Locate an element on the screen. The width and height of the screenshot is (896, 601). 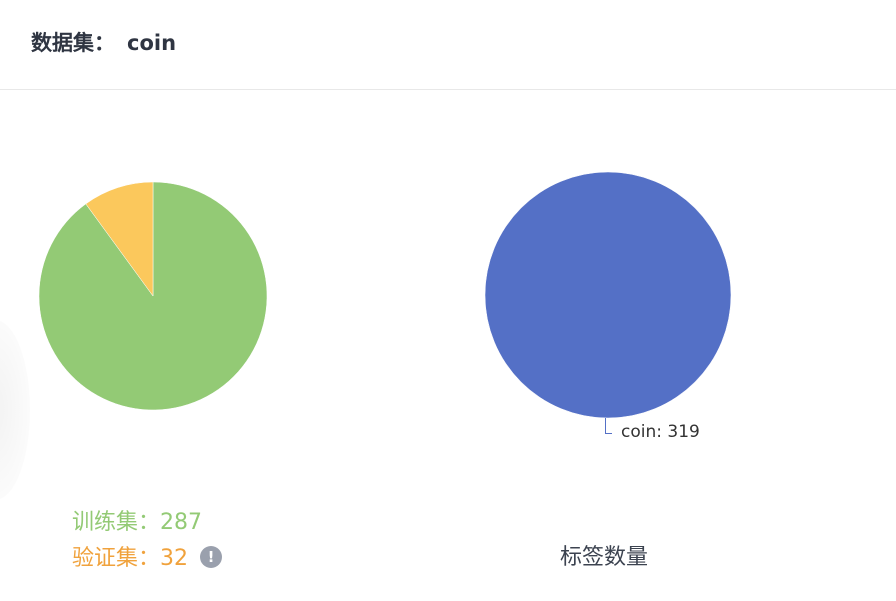
label-leader-line is located at coordinates (608, 426).